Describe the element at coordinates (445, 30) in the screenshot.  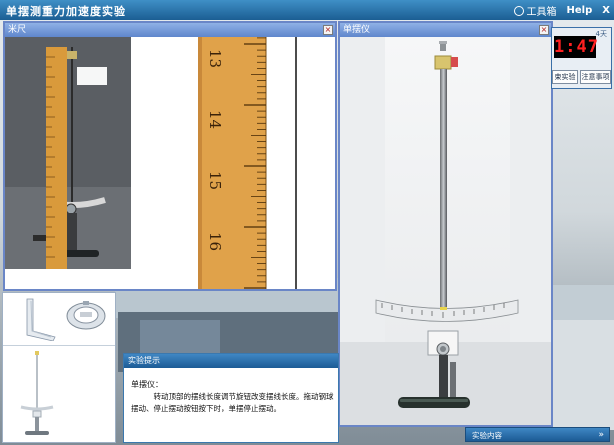
I see `pendulum-window-titlebar: 单摆仪 ×` at that location.